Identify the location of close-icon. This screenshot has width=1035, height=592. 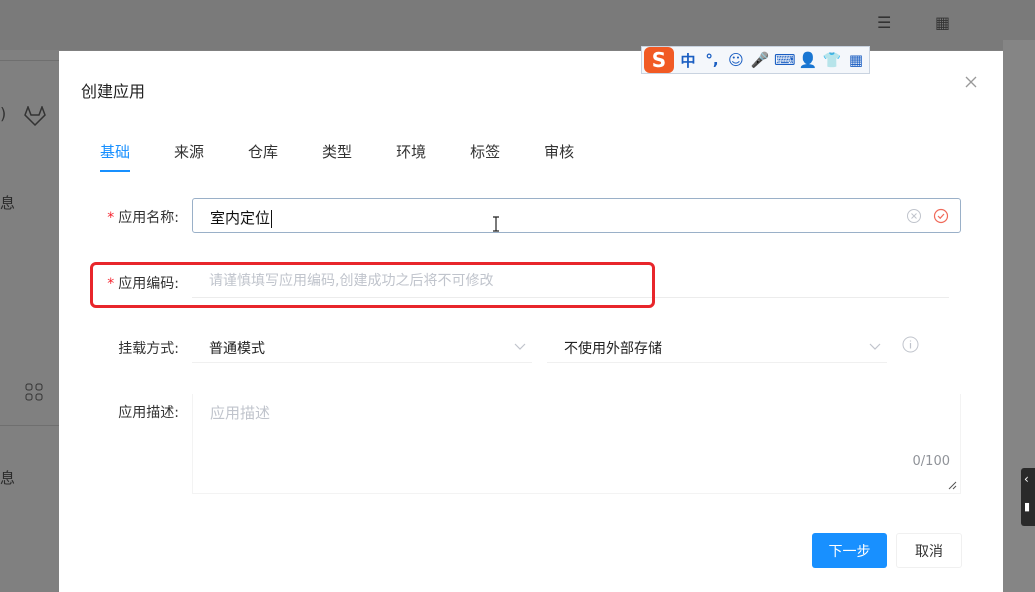
(971, 82).